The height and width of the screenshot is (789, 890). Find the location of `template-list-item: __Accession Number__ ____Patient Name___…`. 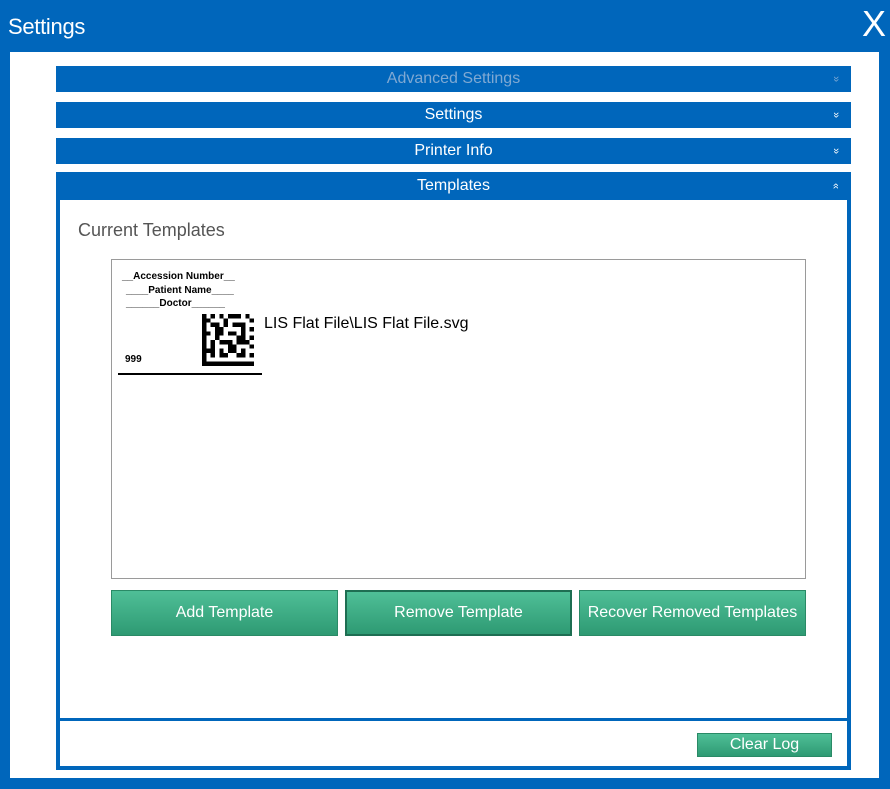

template-list-item: __Accession Number__ ____Patient Name___… is located at coordinates (318, 322).